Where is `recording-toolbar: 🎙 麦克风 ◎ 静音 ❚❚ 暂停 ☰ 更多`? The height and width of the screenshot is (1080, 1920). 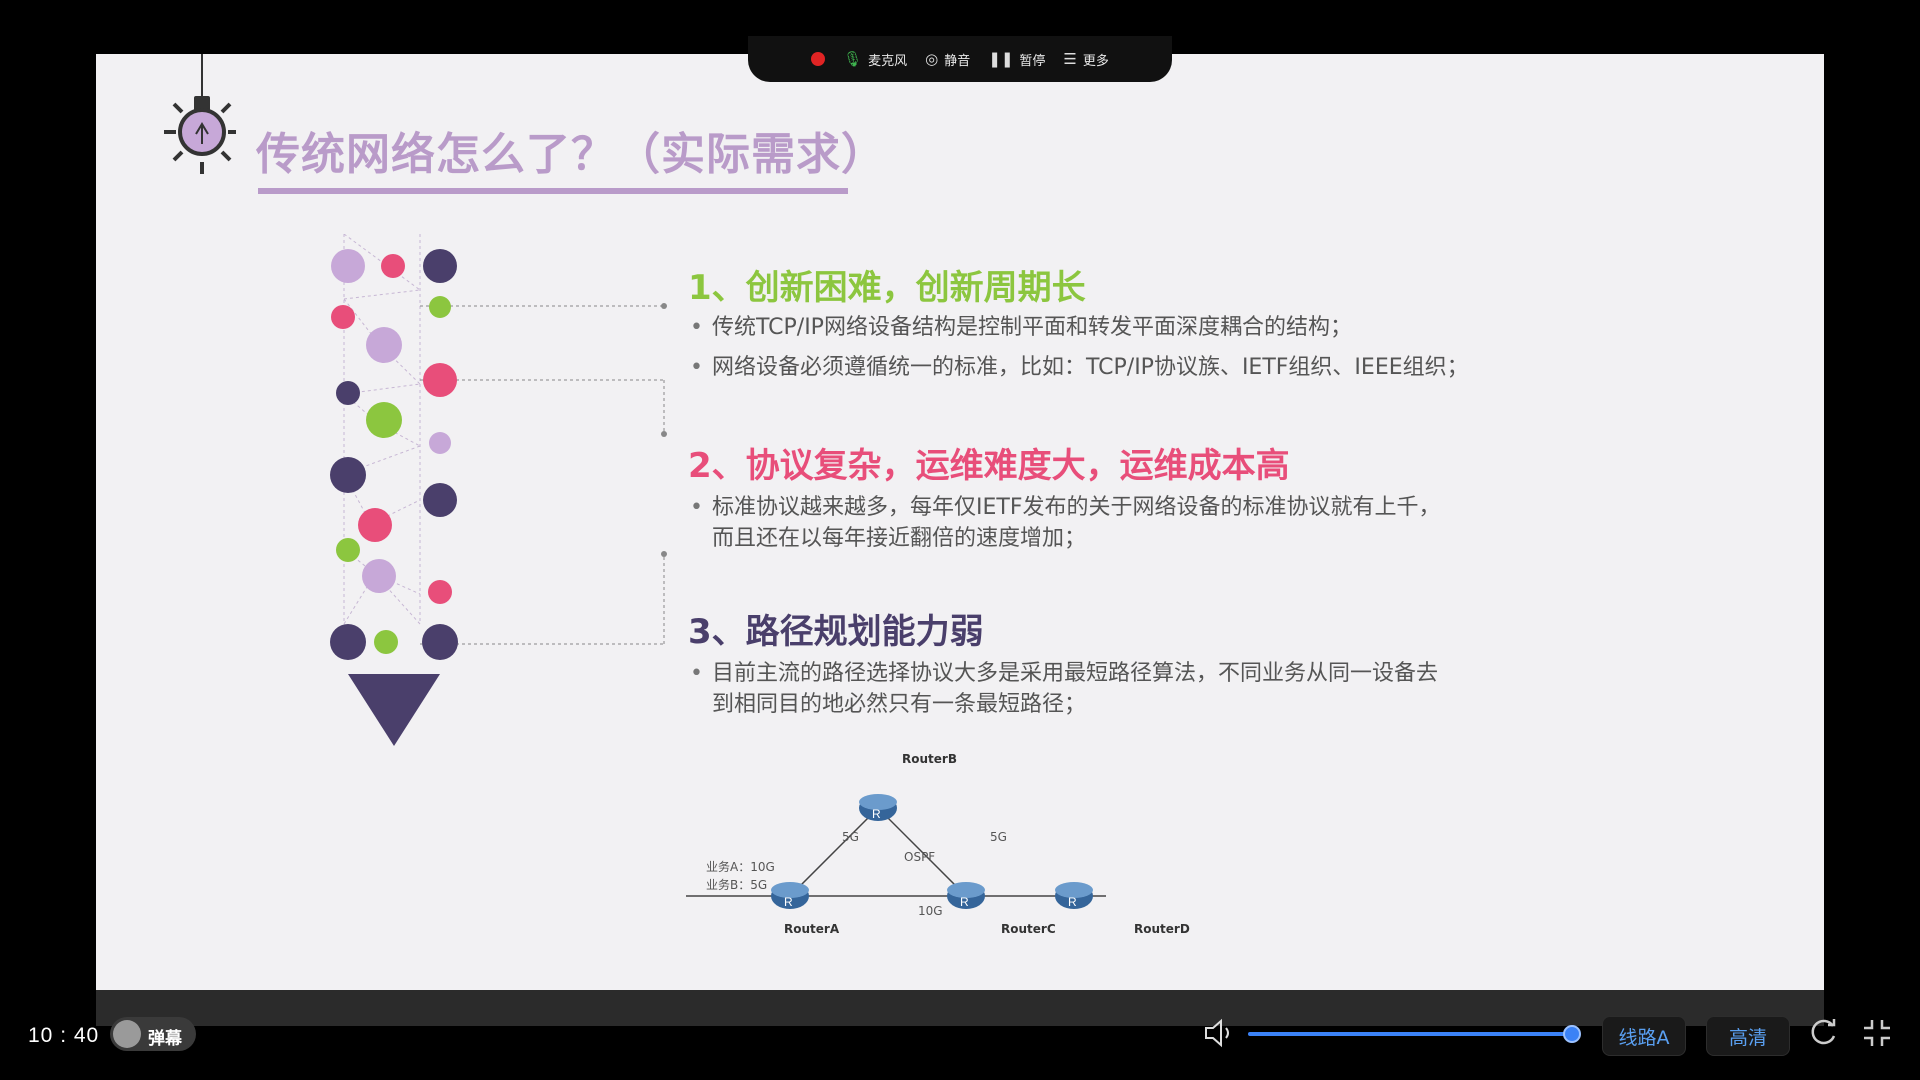 recording-toolbar: 🎙 麦克风 ◎ 静音 ❚❚ 暂停 ☰ 更多 is located at coordinates (960, 59).